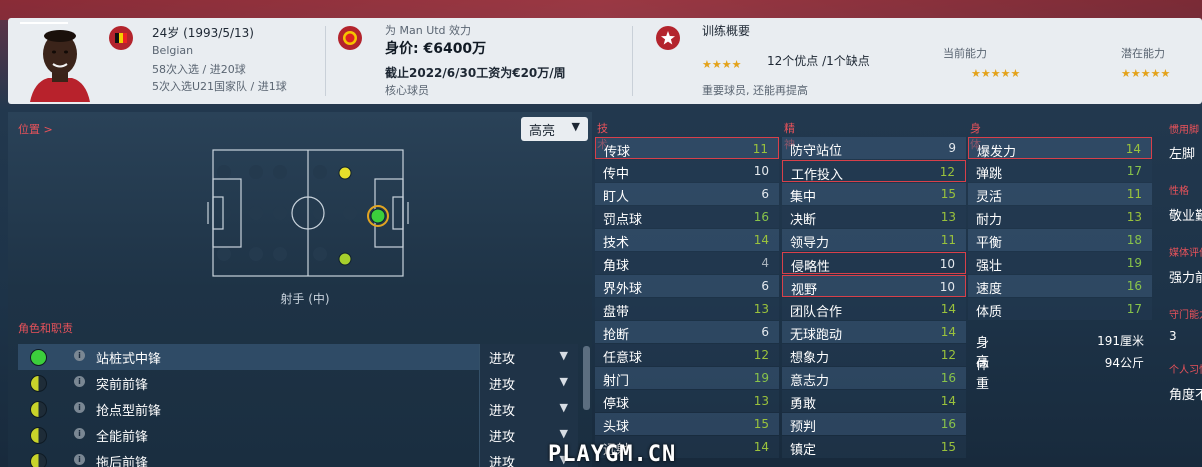 This screenshot has height=467, width=1202. Describe the element at coordinates (726, 31) in the screenshot. I see `training-title: 训练概要` at that location.